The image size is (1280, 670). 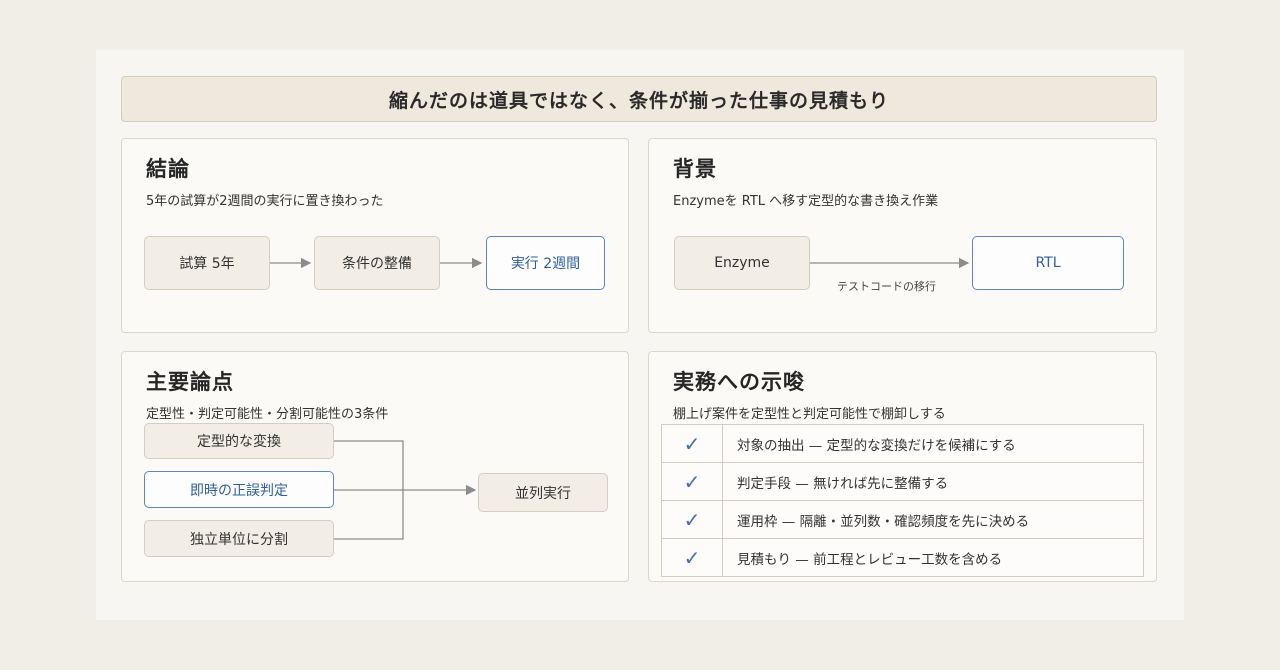 I want to click on checklist-row: ✓ 運用枠 — 隔離・並列数・確認頻度を先に決める, so click(x=902, y=519).